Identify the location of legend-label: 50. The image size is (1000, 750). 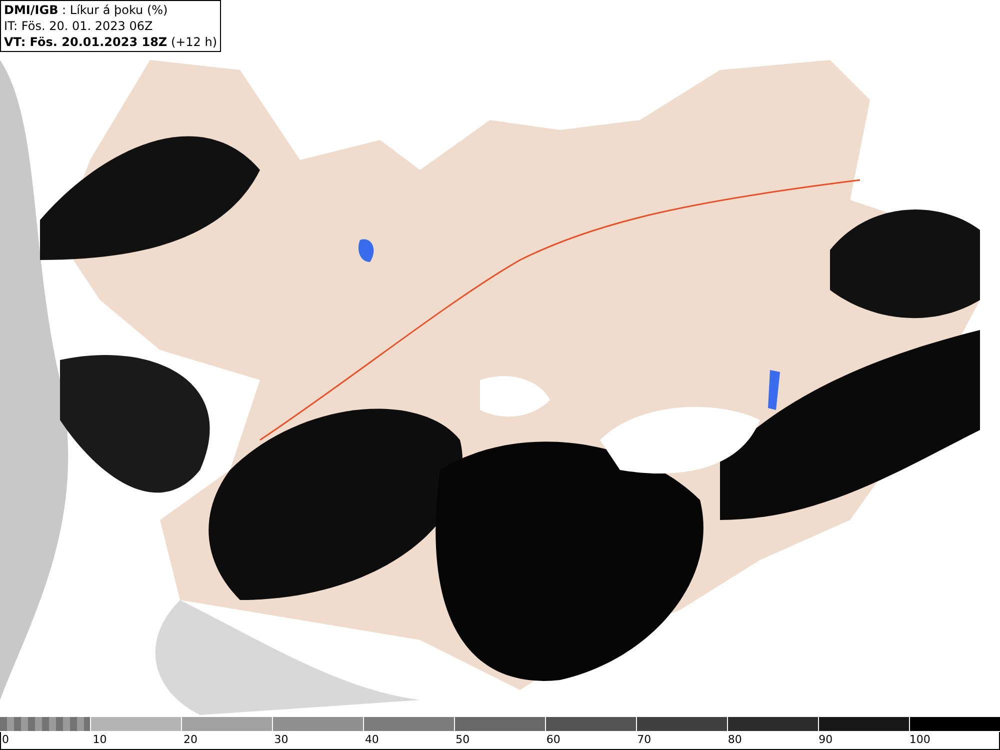
(463, 739).